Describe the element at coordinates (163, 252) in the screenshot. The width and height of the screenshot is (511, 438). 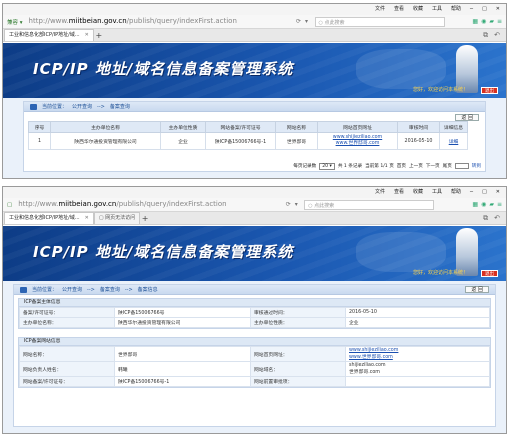
I see `site-title: ICP/IP 地址/域名信息备案管理系统` at that location.